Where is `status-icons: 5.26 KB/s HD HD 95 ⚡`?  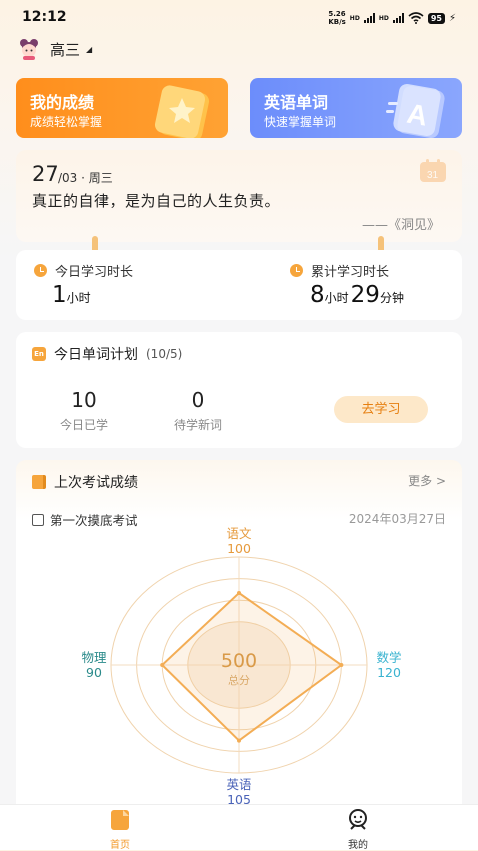
status-icons: 5.26 KB/s HD HD 95 ⚡ is located at coordinates (392, 18).